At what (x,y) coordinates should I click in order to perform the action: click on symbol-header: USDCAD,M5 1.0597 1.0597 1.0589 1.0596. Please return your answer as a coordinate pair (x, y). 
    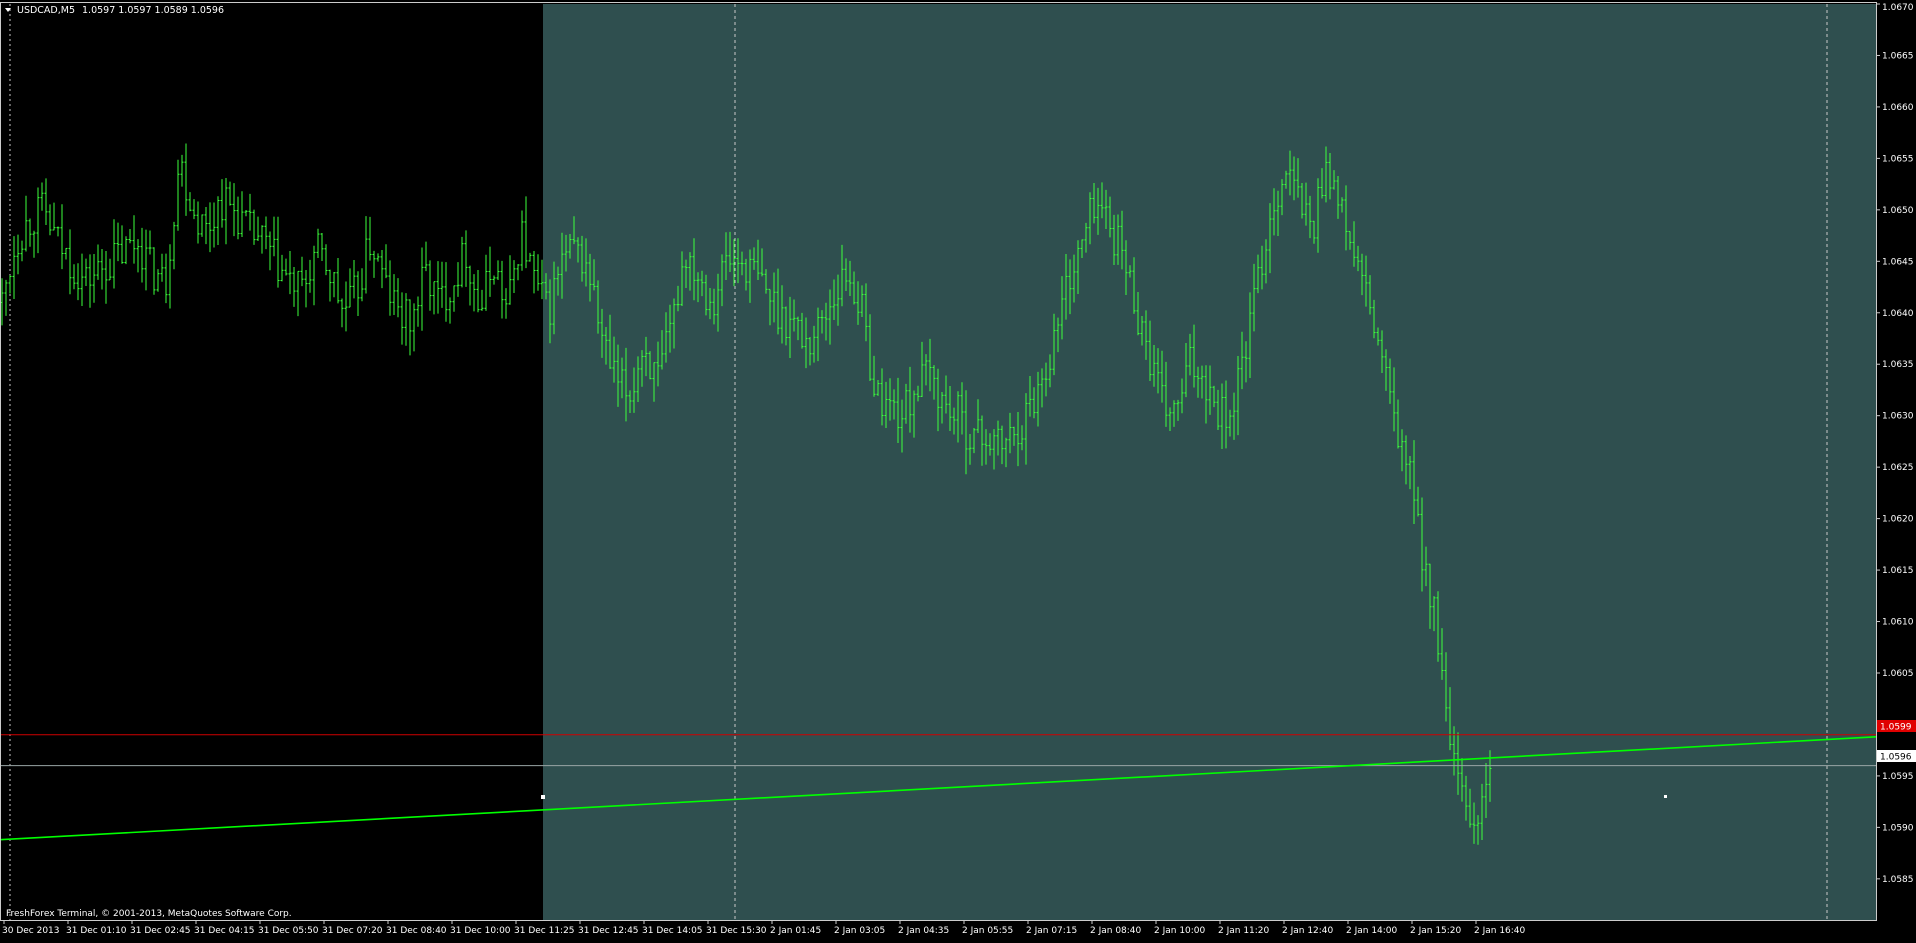
    Looking at the image, I should click on (114, 10).